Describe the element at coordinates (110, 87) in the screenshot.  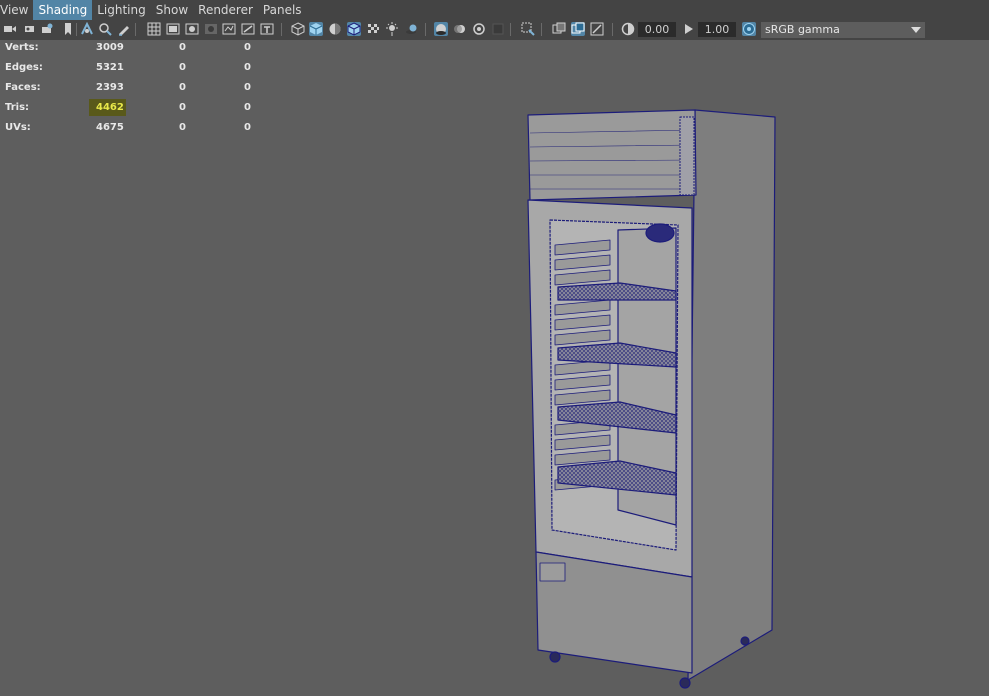
I see `hud-value: 2393` at that location.